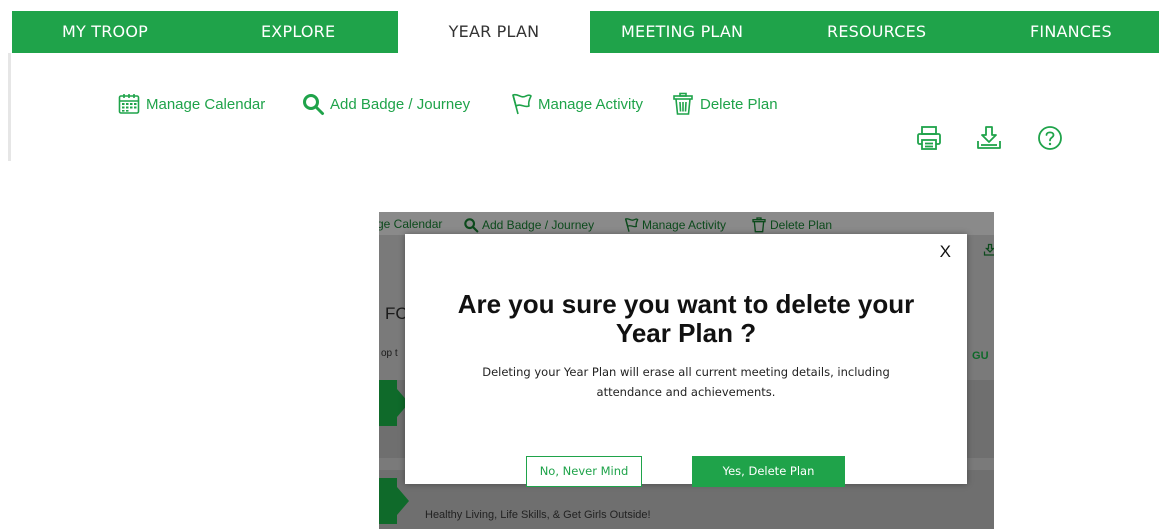  Describe the element at coordinates (1071, 32) in the screenshot. I see `tab-finances: FINANCES` at that location.